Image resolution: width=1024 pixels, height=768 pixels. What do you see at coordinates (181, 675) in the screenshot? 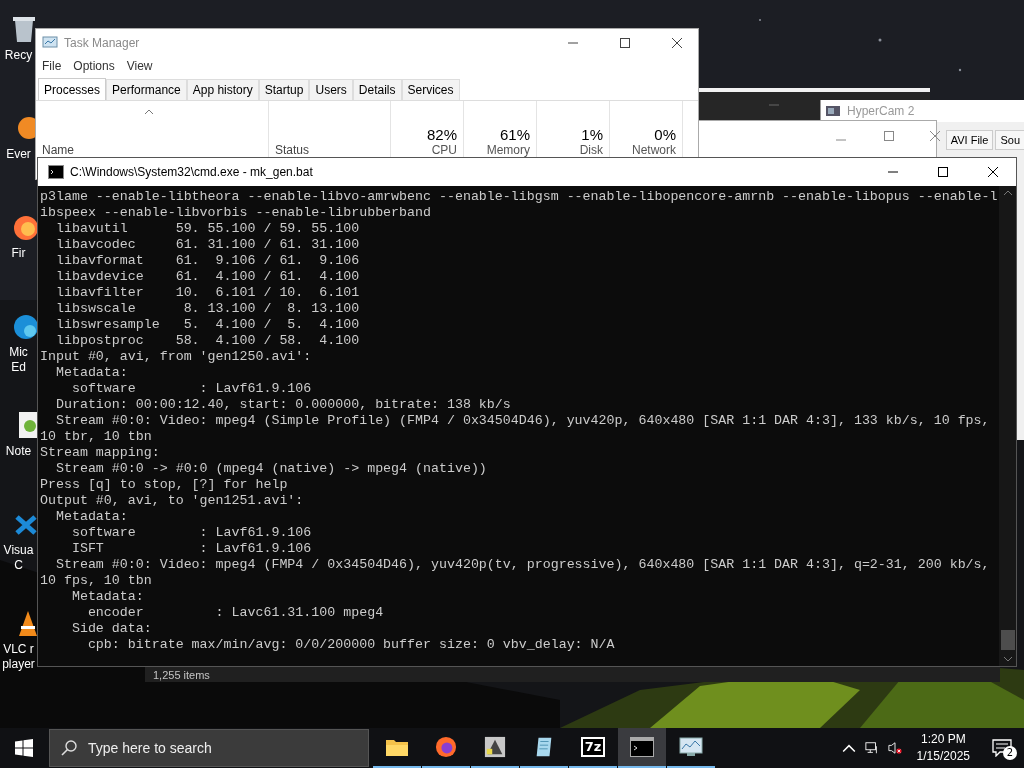
I see `item-count: 1,255 items` at bounding box center [181, 675].